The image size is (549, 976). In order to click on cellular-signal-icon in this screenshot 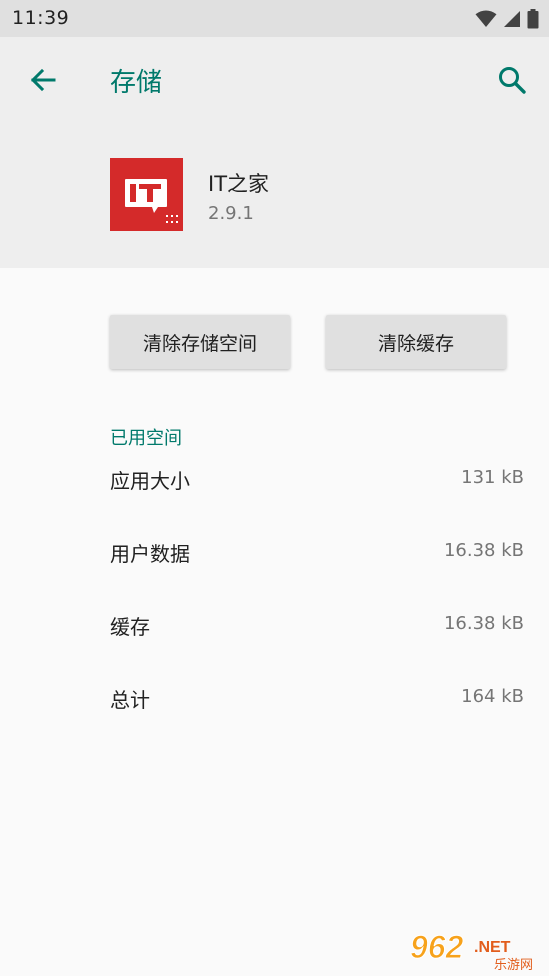, I will do `click(512, 19)`.